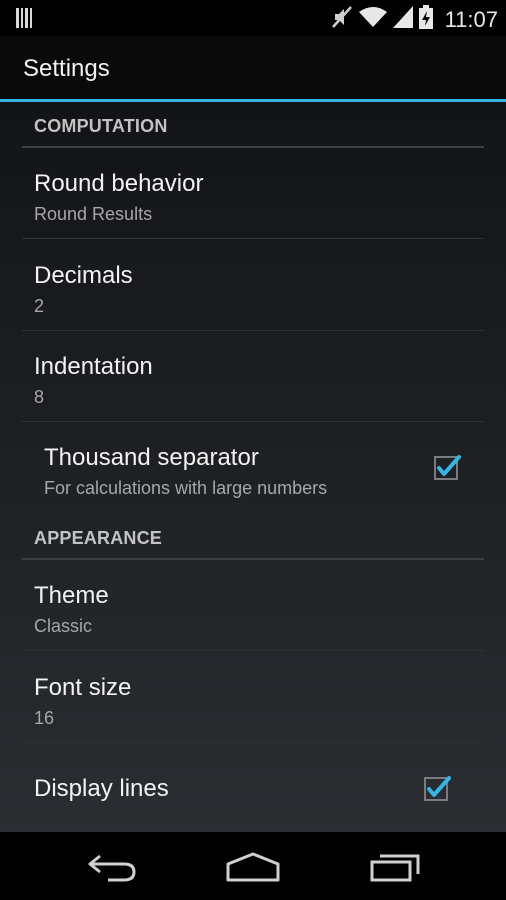 This screenshot has width=506, height=900. What do you see at coordinates (71, 595) in the screenshot?
I see `pref-title: Theme` at bounding box center [71, 595].